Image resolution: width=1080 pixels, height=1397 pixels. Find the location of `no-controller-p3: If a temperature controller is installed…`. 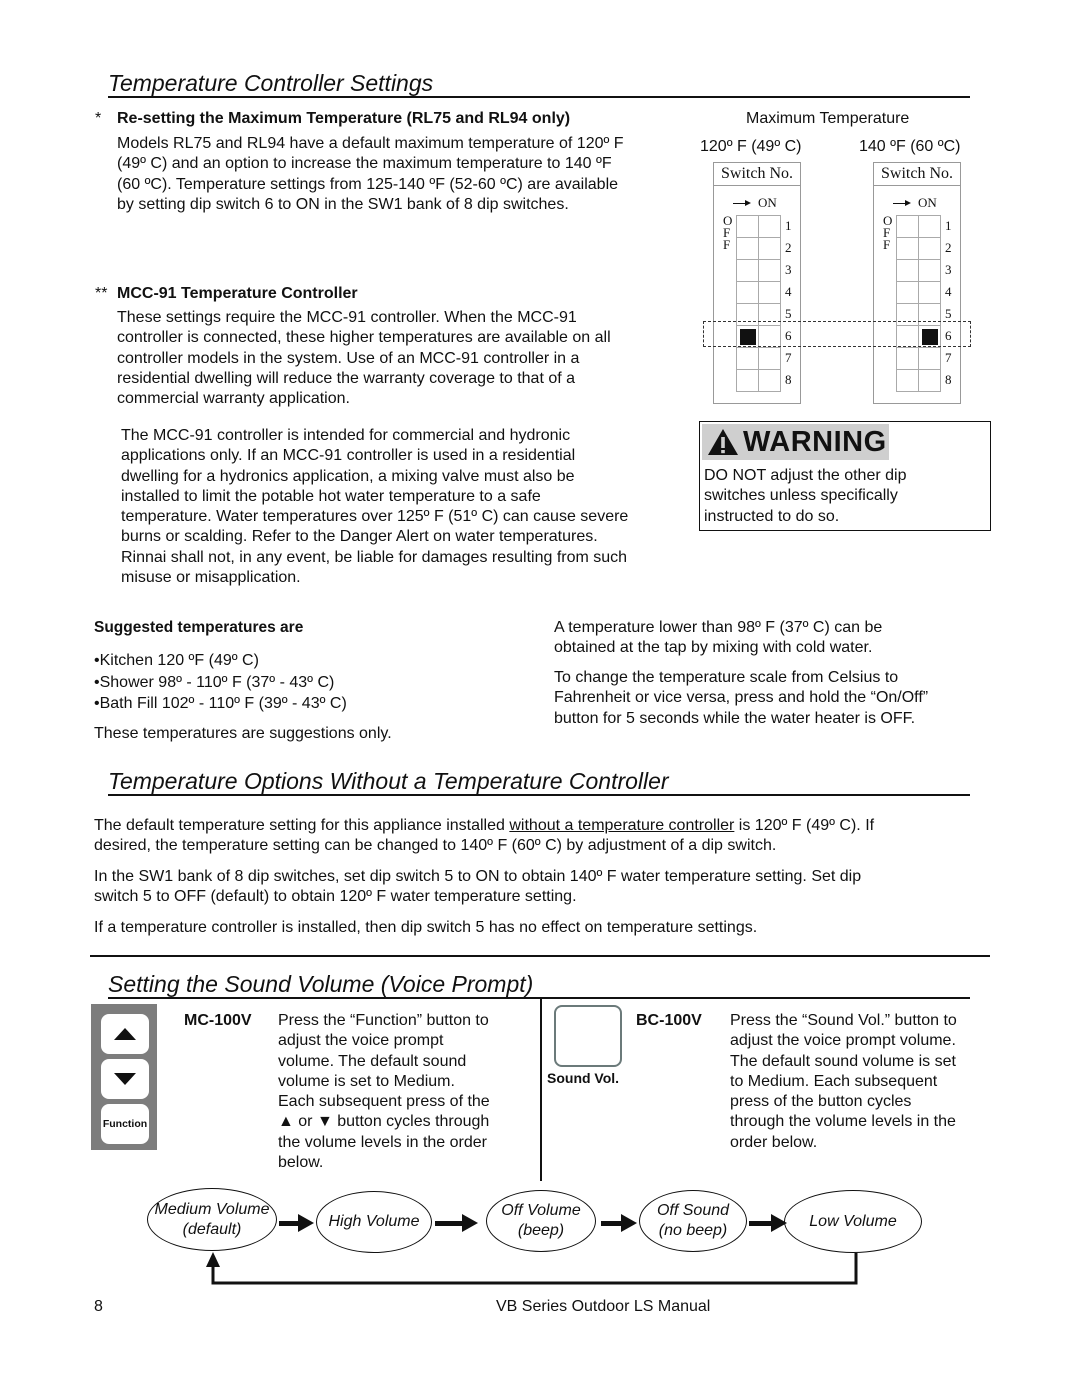

no-controller-p3: If a temperature controller is installed… is located at coordinates (426, 927).